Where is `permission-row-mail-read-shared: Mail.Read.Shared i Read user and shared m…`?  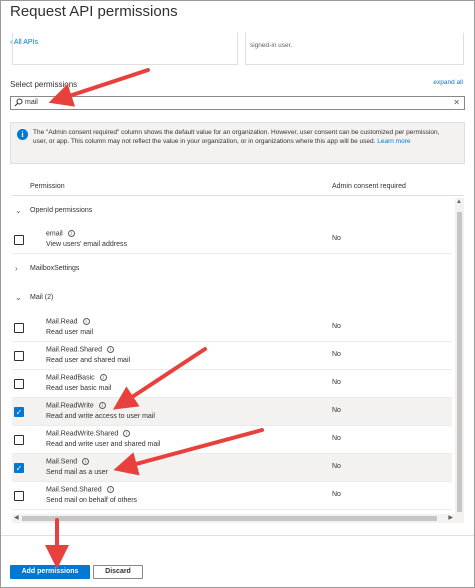
permission-row-mail-read-shared: Mail.Read.Shared i Read user and shared m… is located at coordinates (232, 356).